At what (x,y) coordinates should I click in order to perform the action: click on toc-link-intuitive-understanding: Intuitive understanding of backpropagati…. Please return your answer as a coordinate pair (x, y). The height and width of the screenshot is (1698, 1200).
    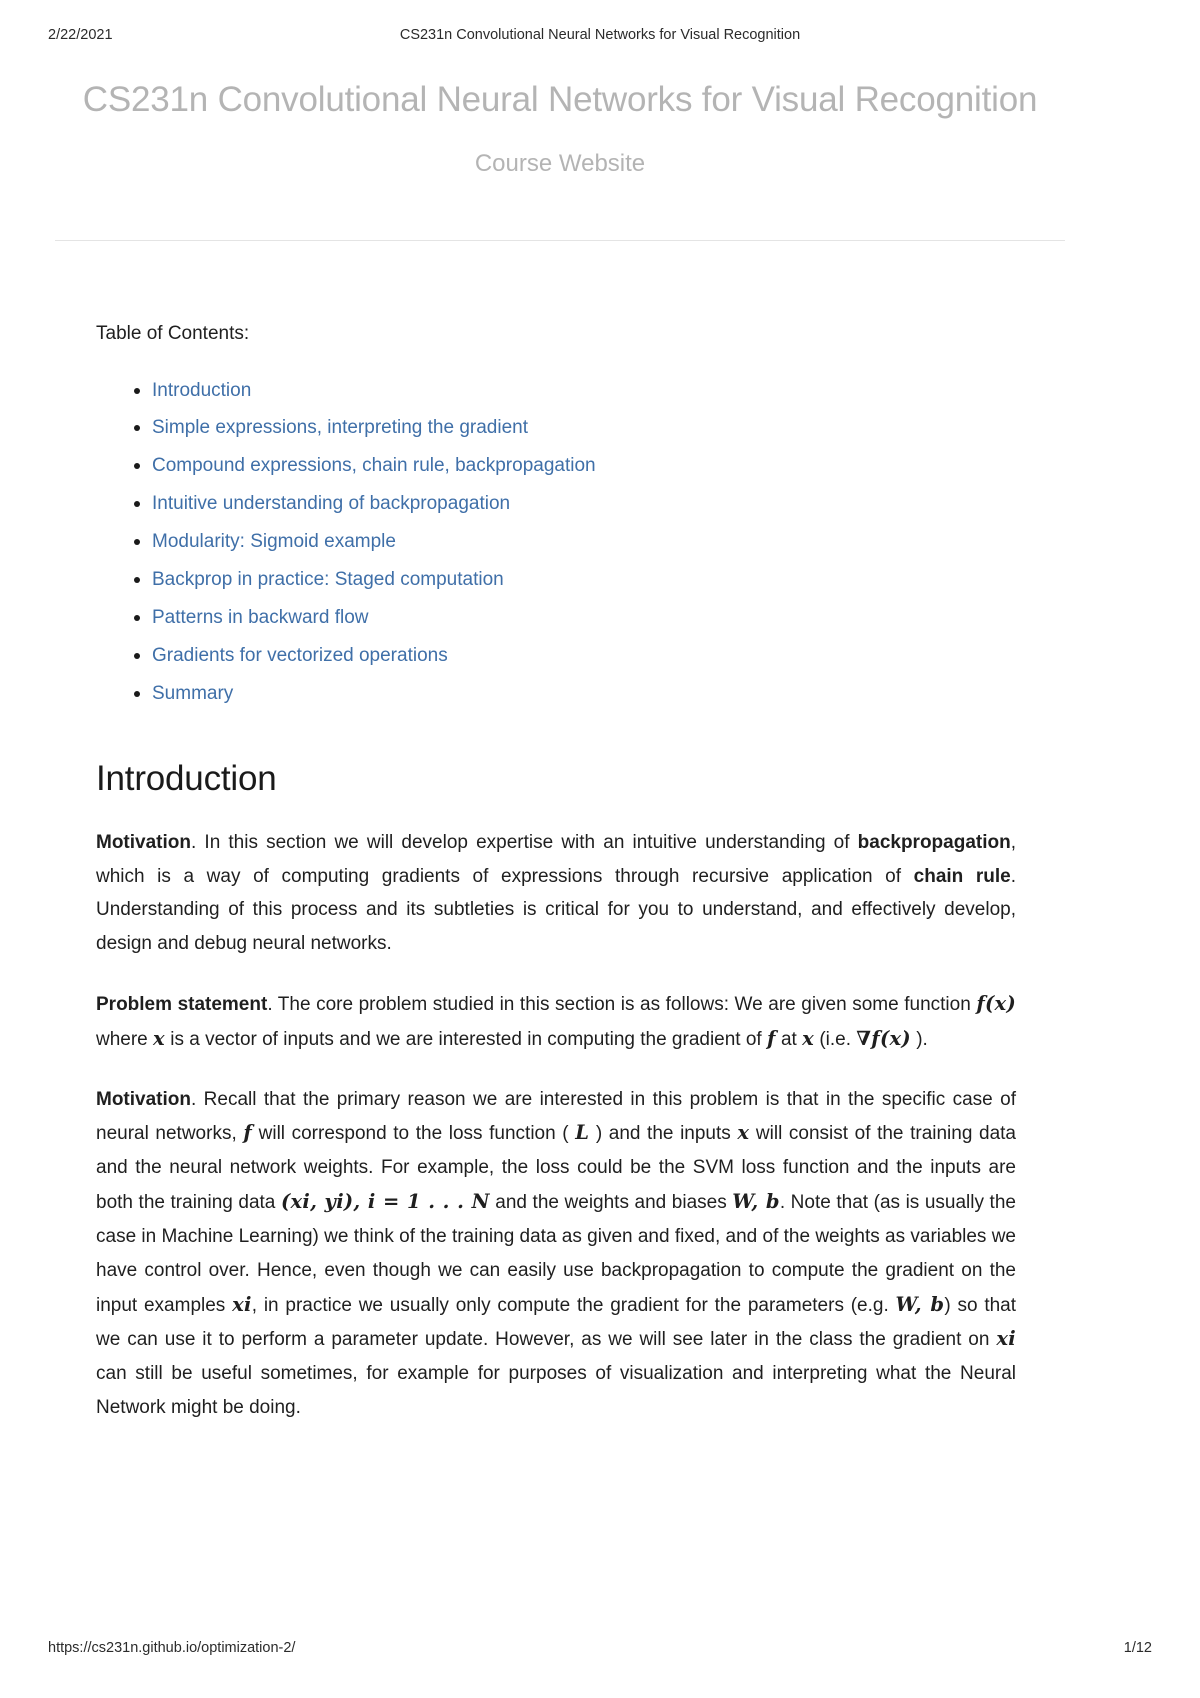
    Looking at the image, I should click on (331, 503).